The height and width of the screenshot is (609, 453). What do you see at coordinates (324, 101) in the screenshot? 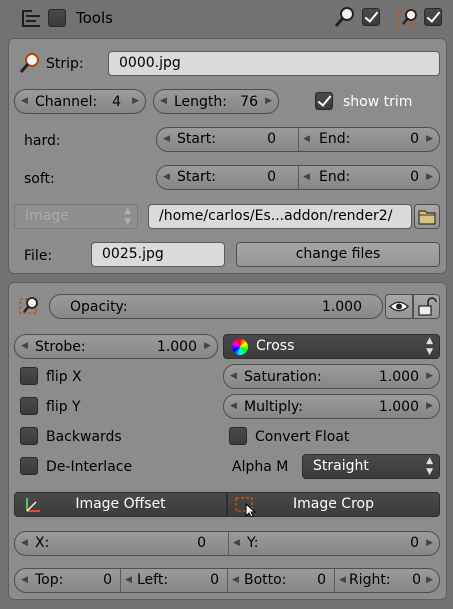
I see `show-trim-checkbox` at bounding box center [324, 101].